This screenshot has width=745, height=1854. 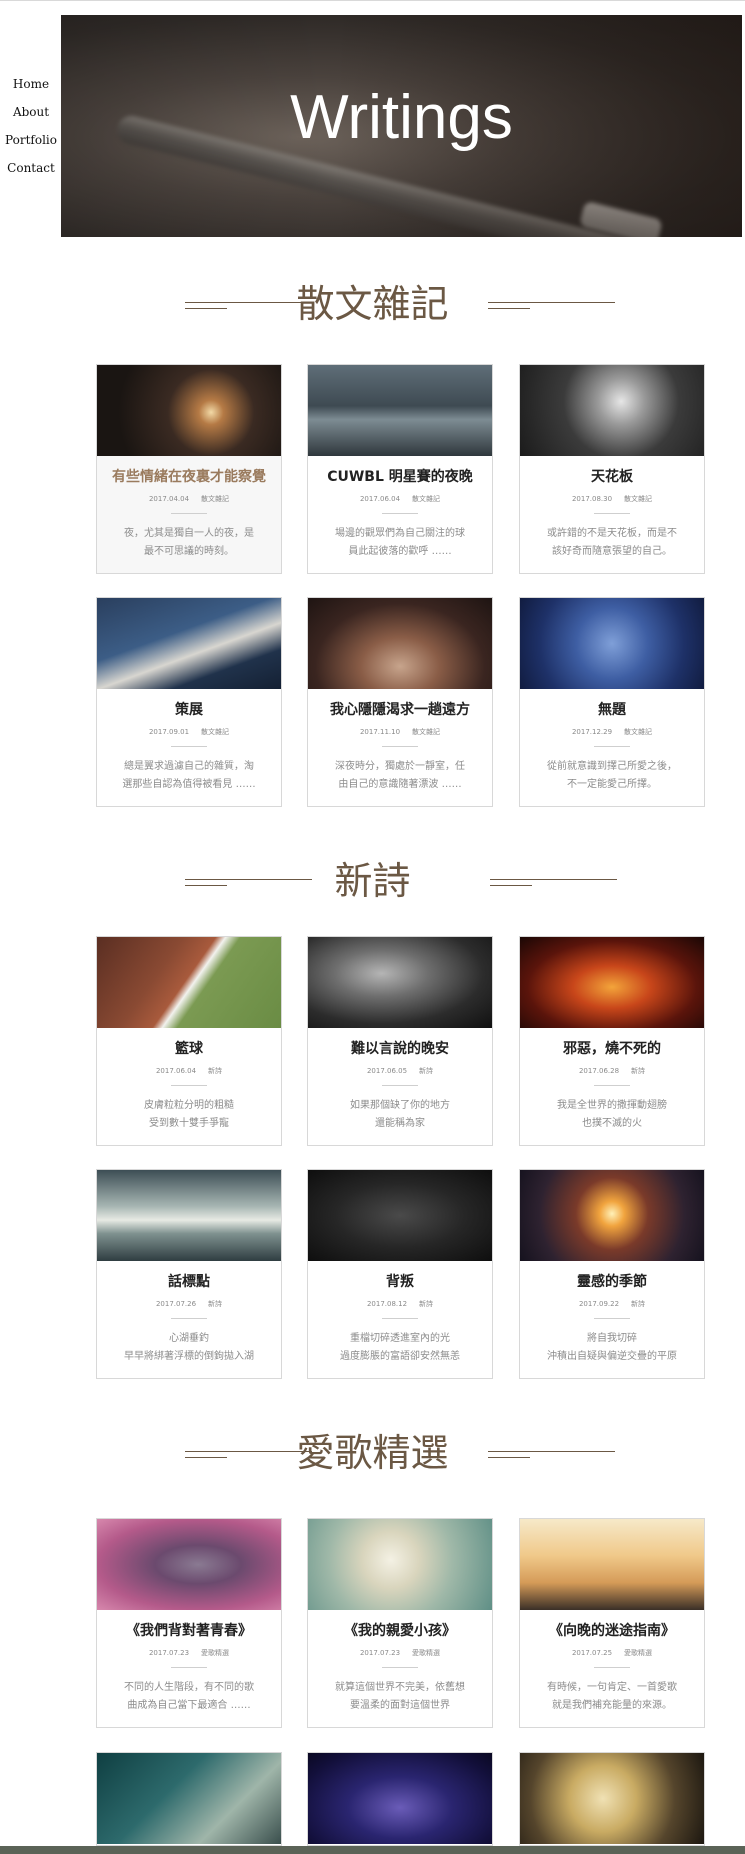 I want to click on post-card: 靈感的季節 2017.09.22 新詩 將自我切碎 沖積出自疑與偏逆交疊的平原, so click(x=612, y=1274).